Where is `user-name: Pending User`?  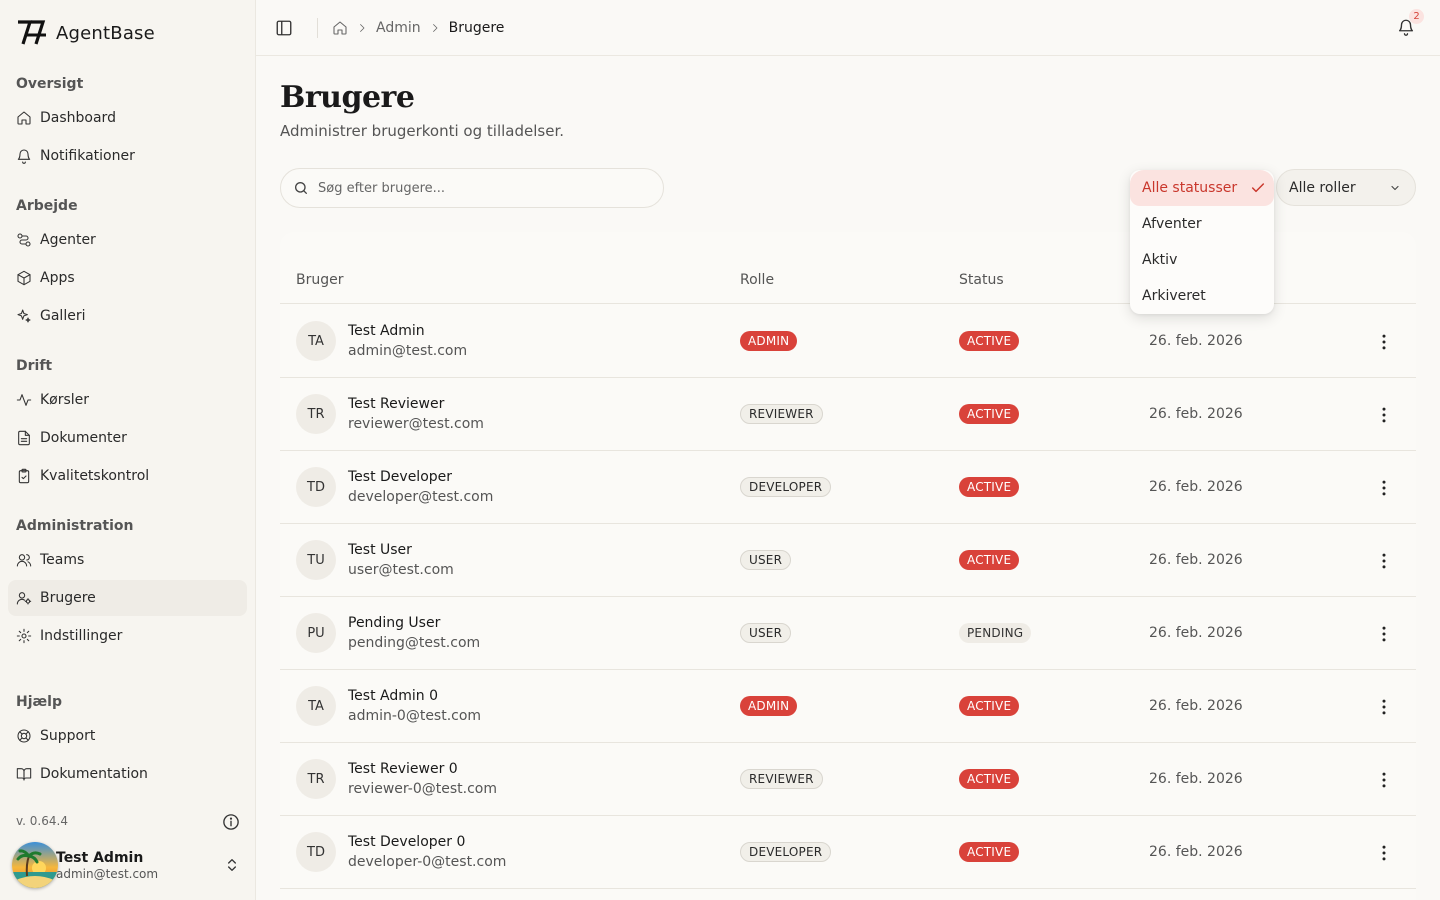 user-name: Pending User is located at coordinates (394, 623).